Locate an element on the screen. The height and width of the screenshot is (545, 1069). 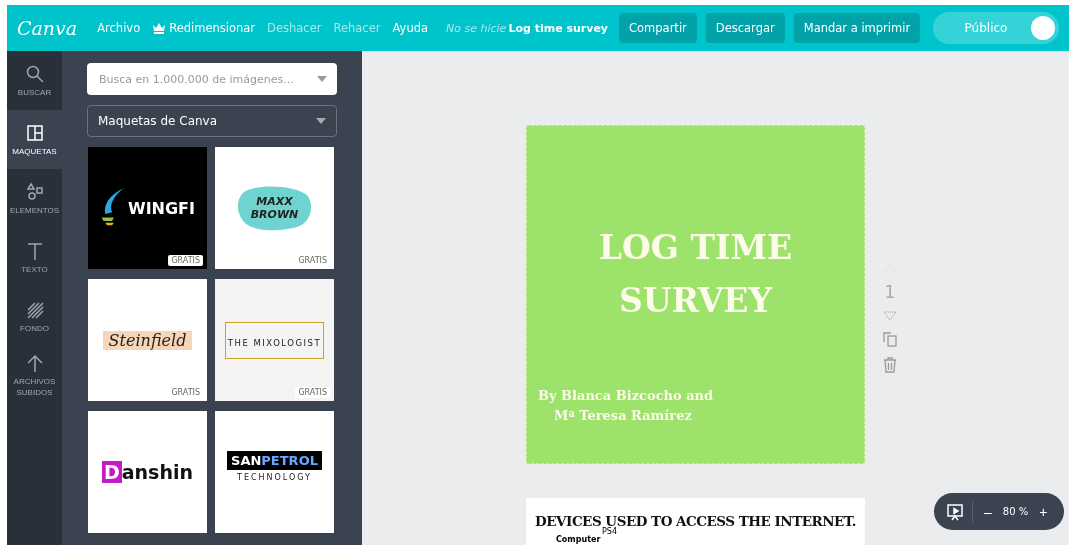
logo-text: Steinfield is located at coordinates (147, 340).